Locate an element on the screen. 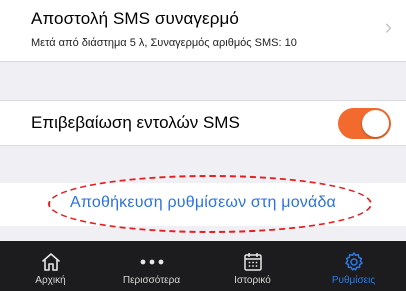 The image size is (406, 291). tab-home: Αρχική is located at coordinates (50, 266).